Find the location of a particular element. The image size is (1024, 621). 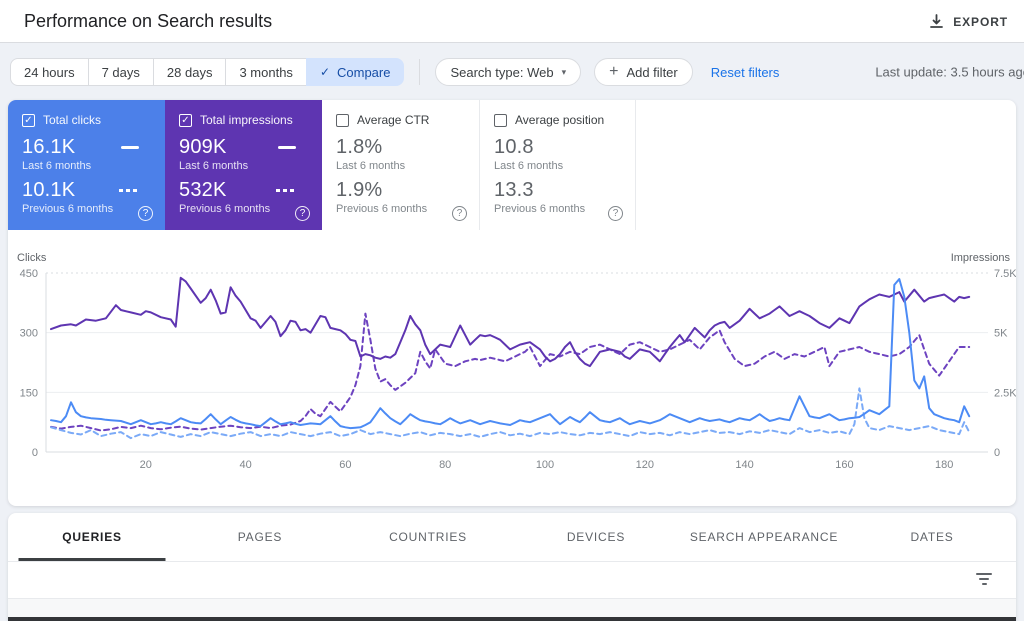

svg-text: 180 is located at coordinates (944, 465).